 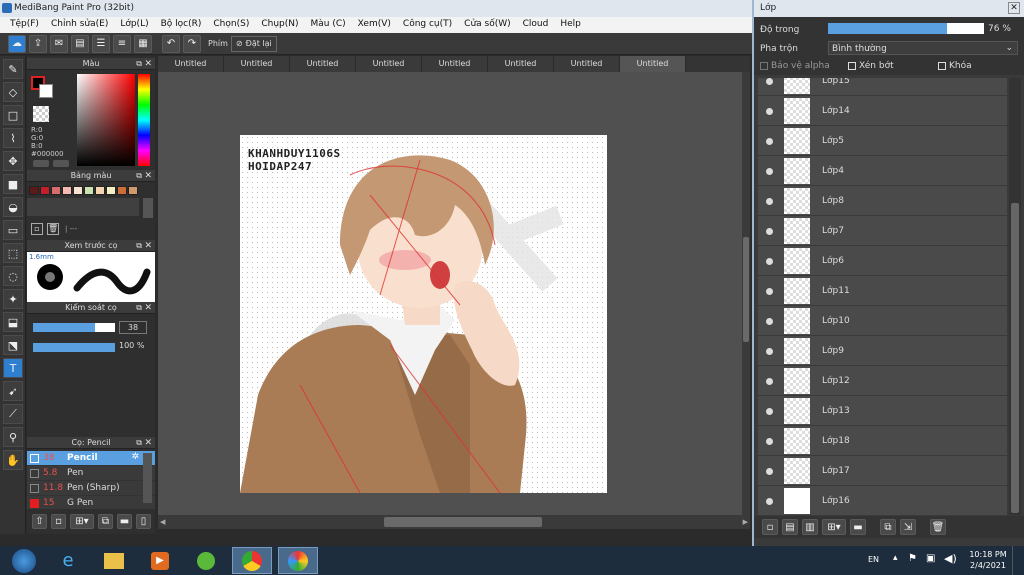 What do you see at coordinates (13, 253) in the screenshot?
I see `select-rect-tool-icon: ⬚` at bounding box center [13, 253].